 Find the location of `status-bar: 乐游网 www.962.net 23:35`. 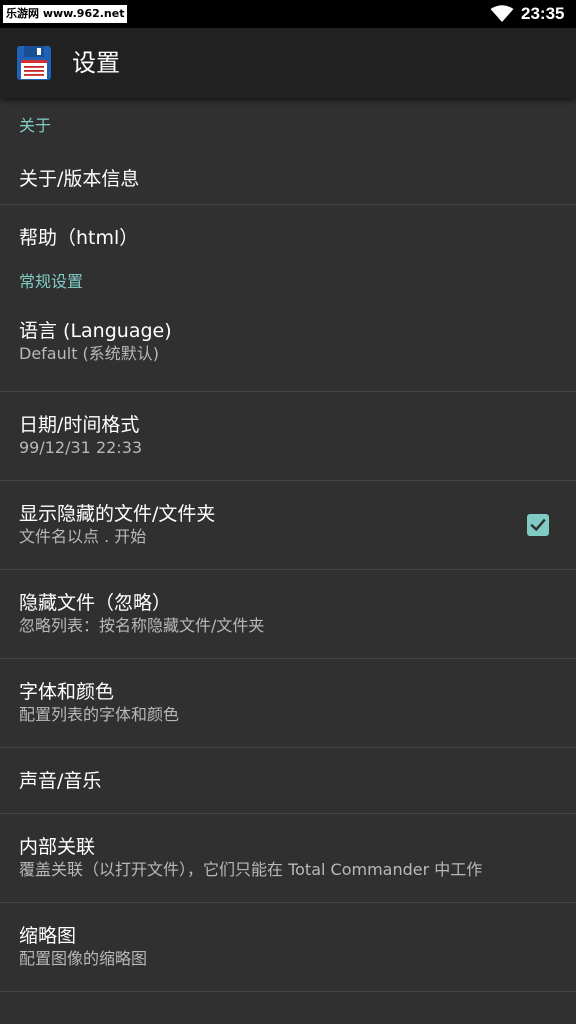

status-bar: 乐游网 www.962.net 23:35 is located at coordinates (288, 14).